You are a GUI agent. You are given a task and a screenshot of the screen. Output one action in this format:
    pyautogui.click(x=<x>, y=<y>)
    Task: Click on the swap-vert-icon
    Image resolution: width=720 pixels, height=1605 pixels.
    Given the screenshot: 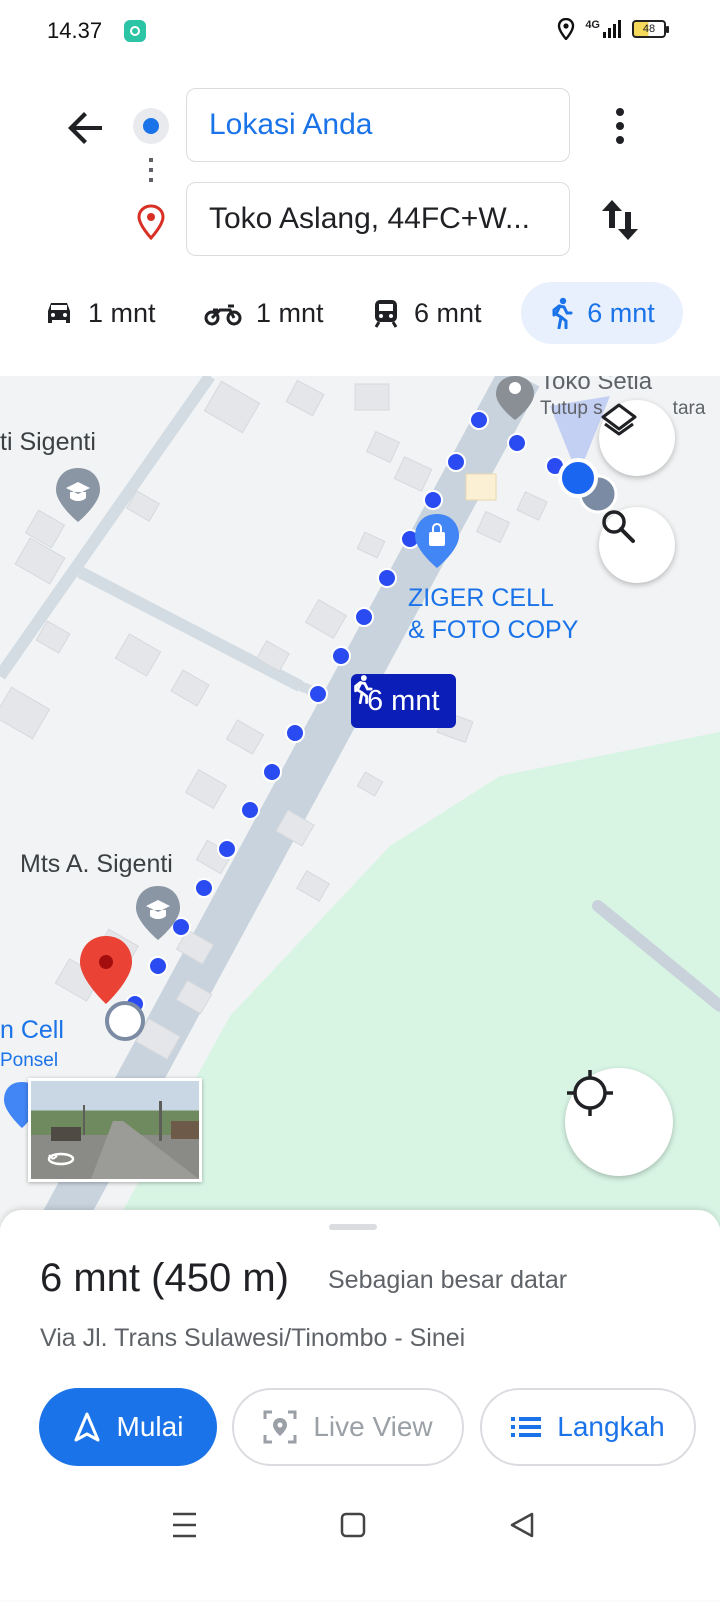 What is the action you would take?
    pyautogui.click(x=620, y=220)
    